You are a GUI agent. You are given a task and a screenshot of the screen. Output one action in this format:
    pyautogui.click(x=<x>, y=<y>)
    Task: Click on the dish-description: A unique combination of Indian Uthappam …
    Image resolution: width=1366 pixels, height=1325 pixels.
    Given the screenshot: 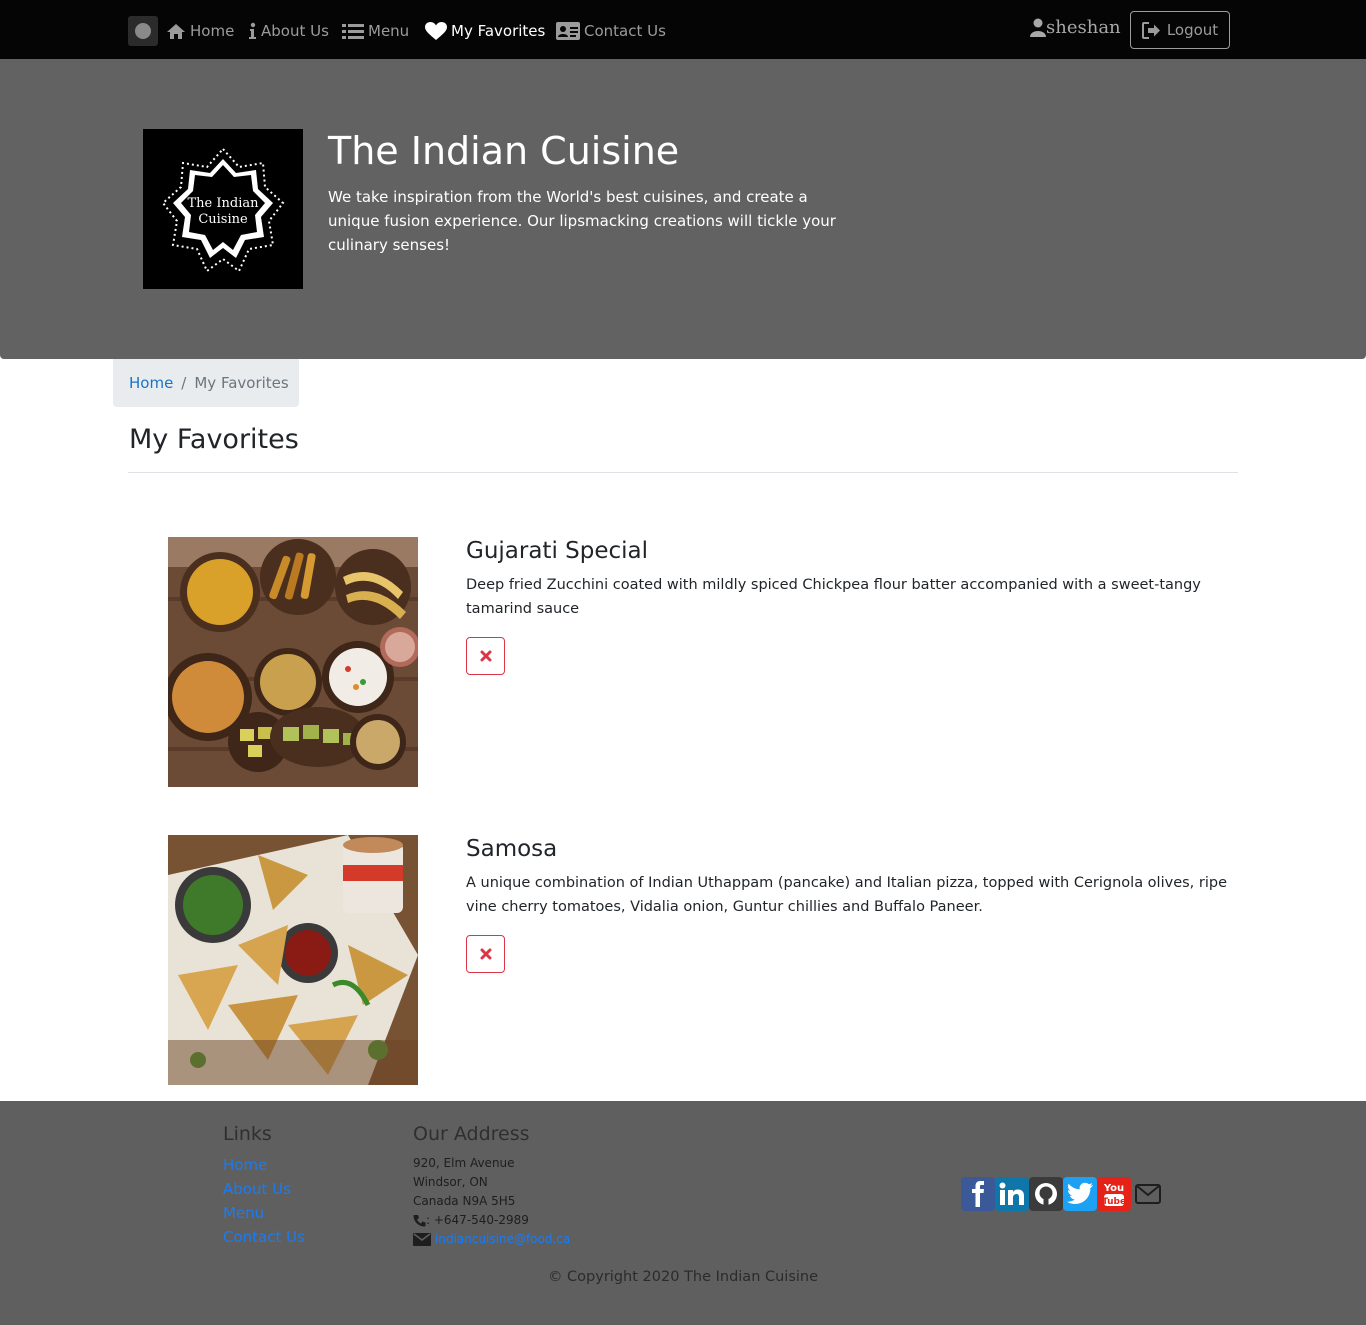 What is the action you would take?
    pyautogui.click(x=847, y=895)
    